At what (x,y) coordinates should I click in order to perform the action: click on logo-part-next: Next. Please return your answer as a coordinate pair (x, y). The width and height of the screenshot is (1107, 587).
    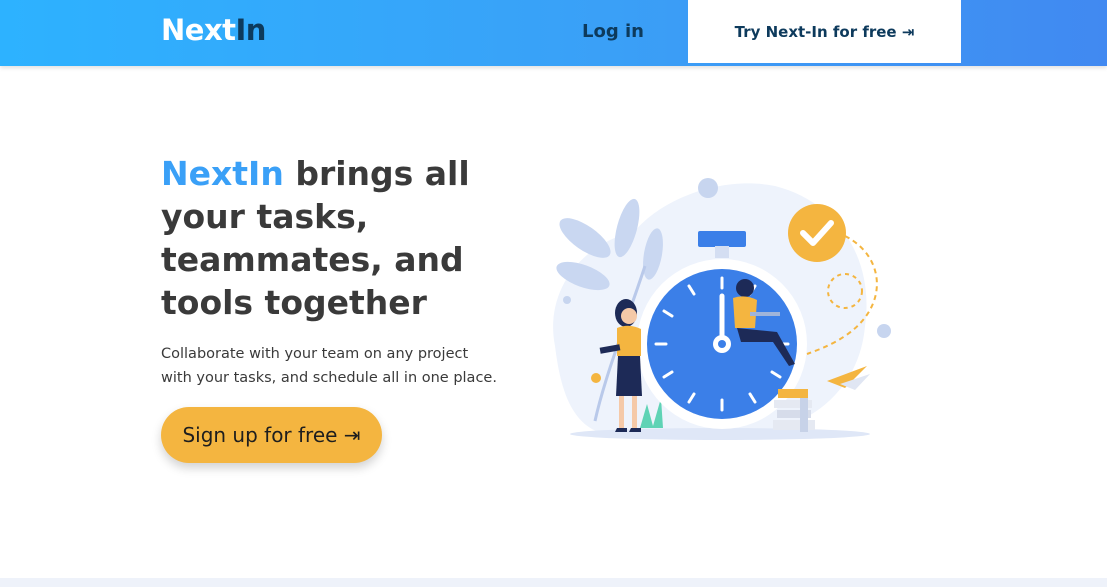
    Looking at the image, I should click on (198, 30).